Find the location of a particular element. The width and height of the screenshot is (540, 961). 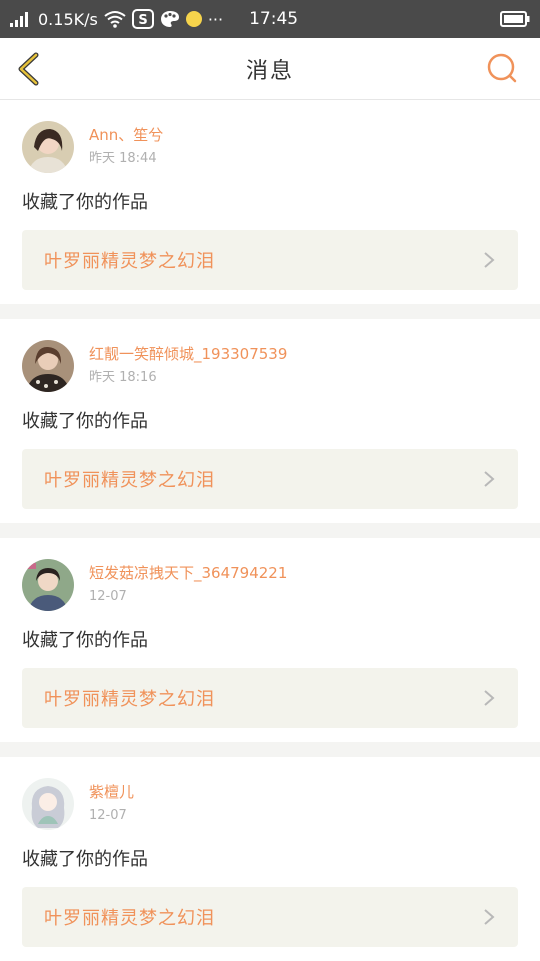

search-icon is located at coordinates (502, 68).